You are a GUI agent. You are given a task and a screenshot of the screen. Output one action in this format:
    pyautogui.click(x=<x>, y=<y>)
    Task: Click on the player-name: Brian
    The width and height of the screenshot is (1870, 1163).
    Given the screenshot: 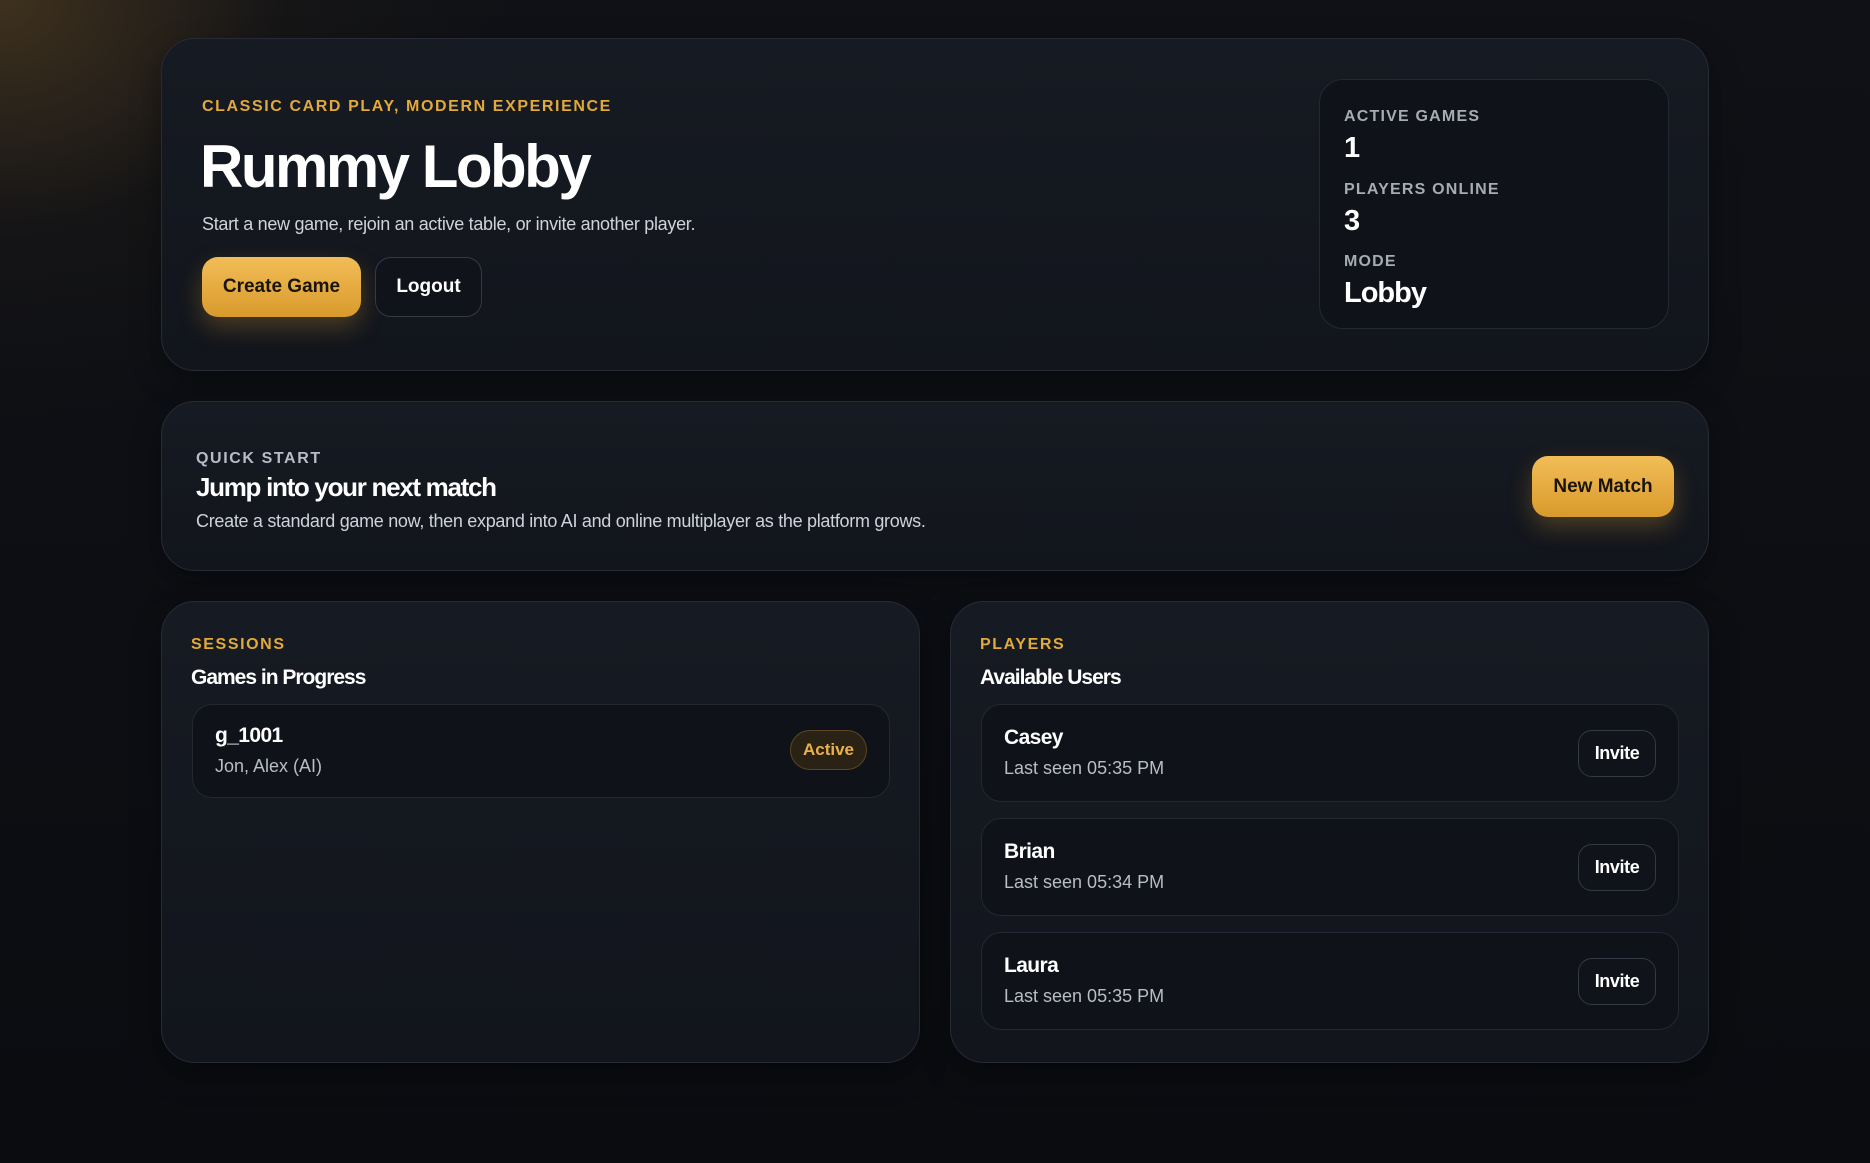 What is the action you would take?
    pyautogui.click(x=1029, y=851)
    